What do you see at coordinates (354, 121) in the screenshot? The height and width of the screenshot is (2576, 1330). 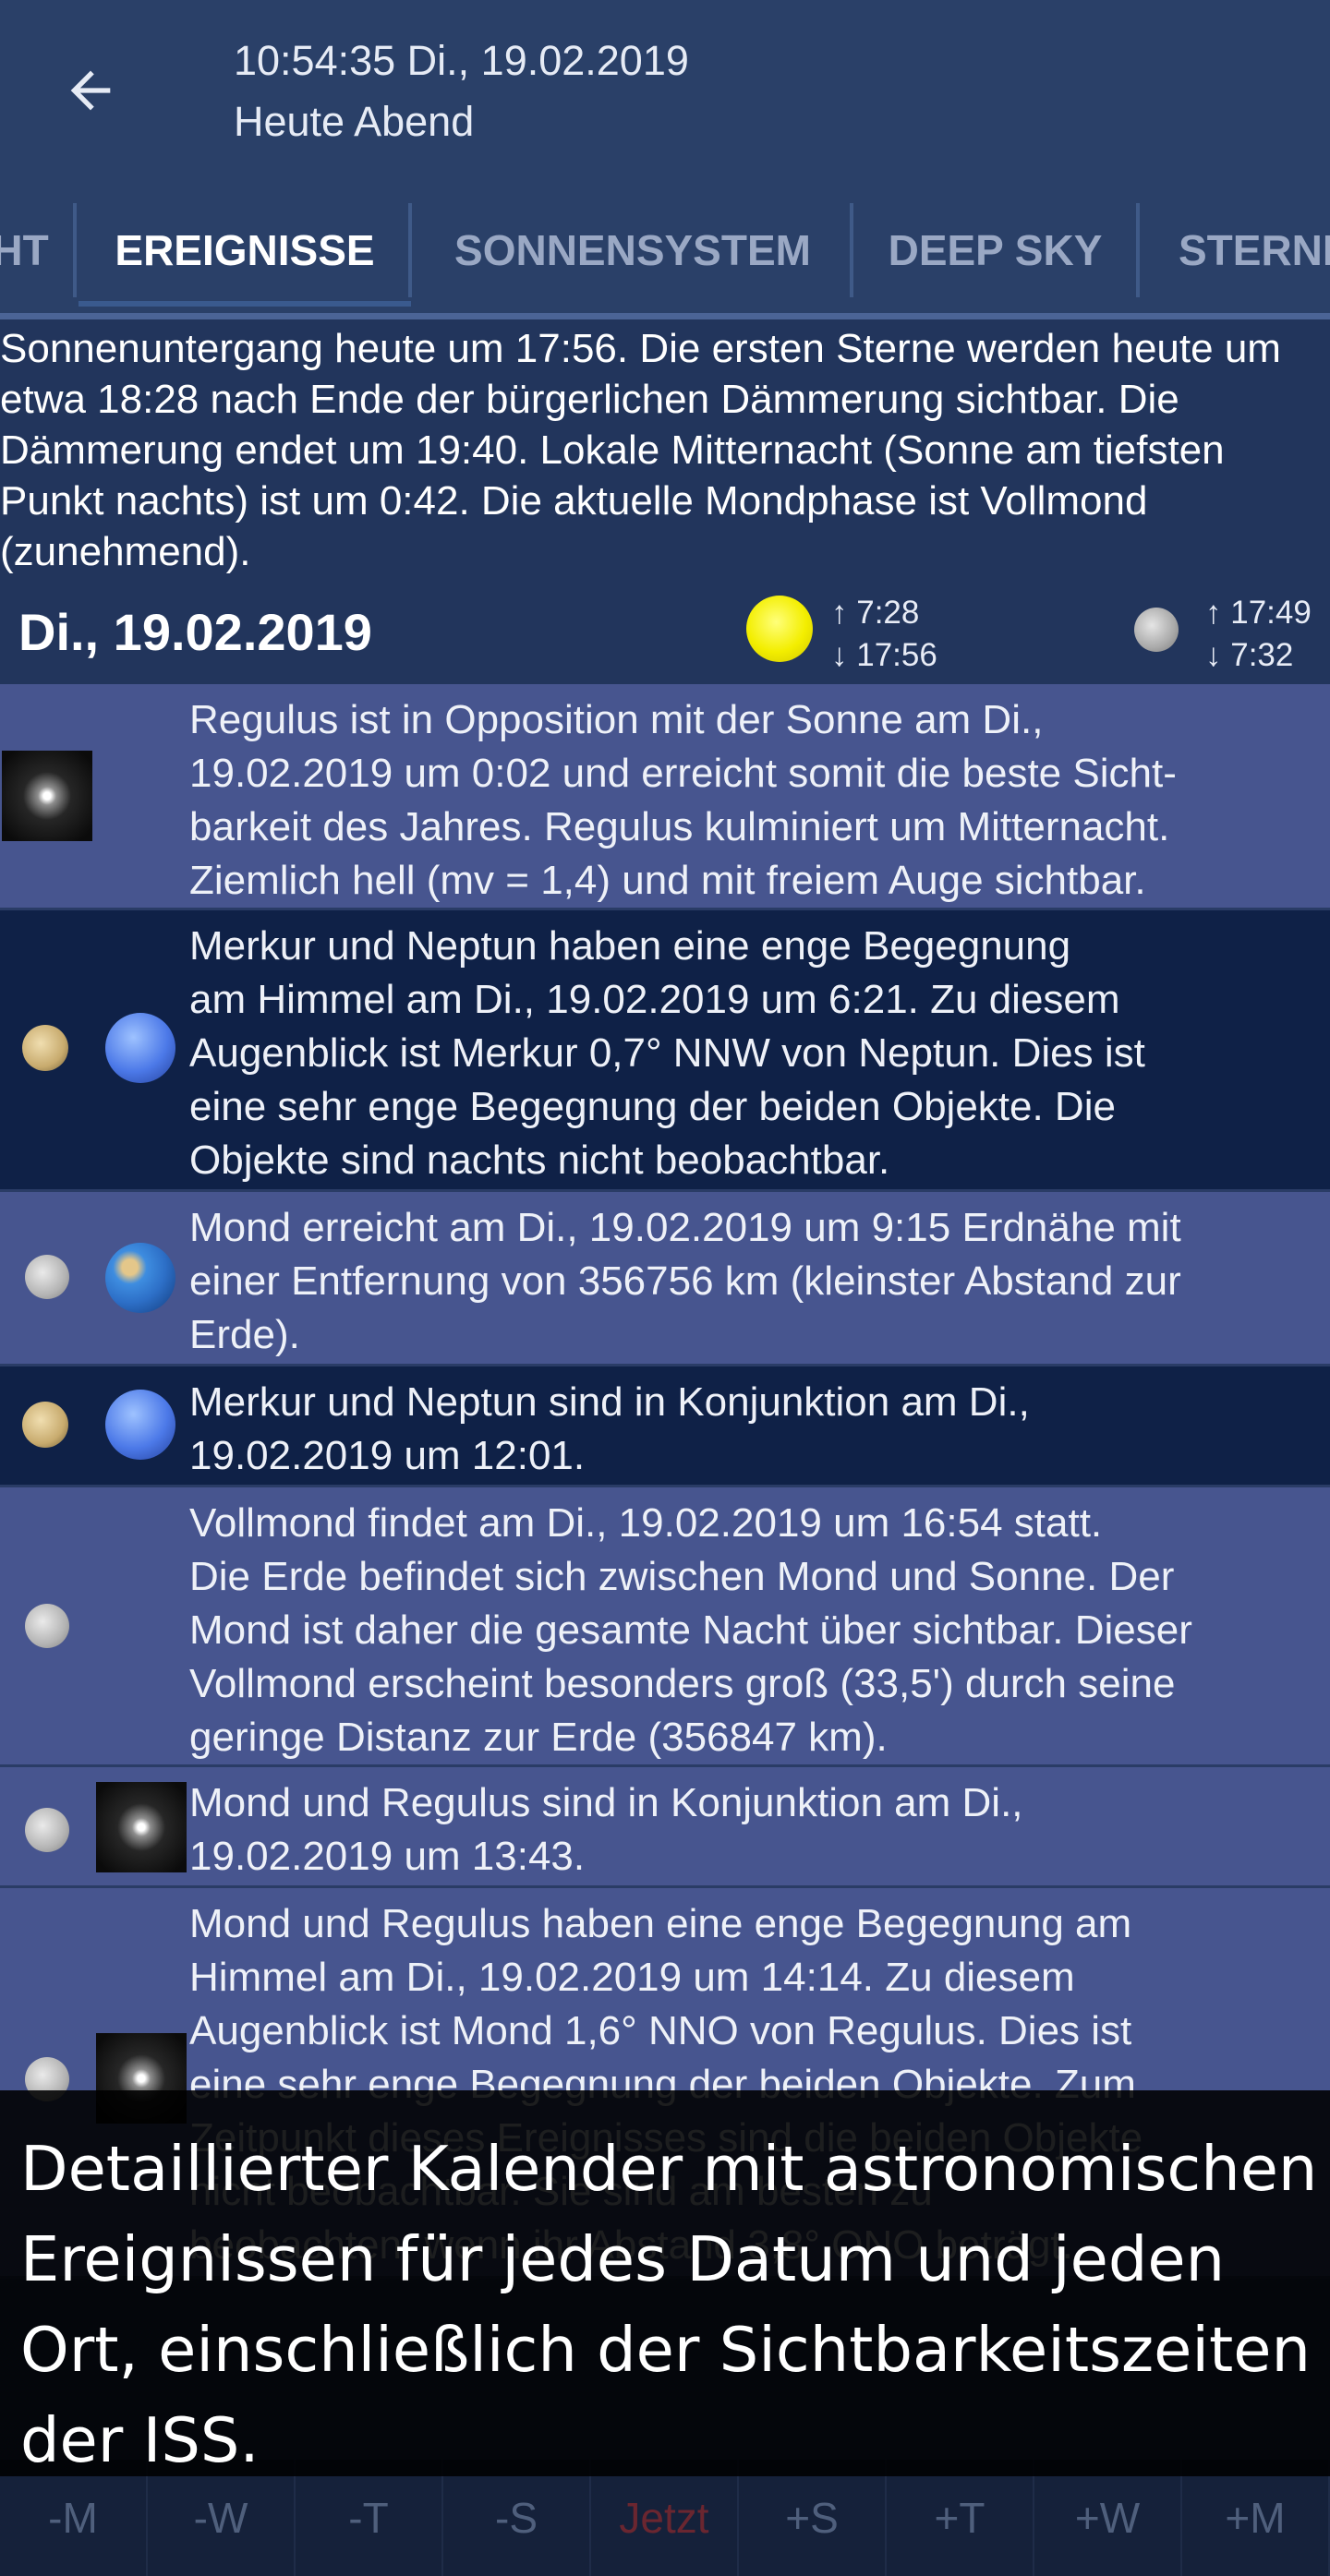 I see `toolbar-subtitle: Heute Abend` at bounding box center [354, 121].